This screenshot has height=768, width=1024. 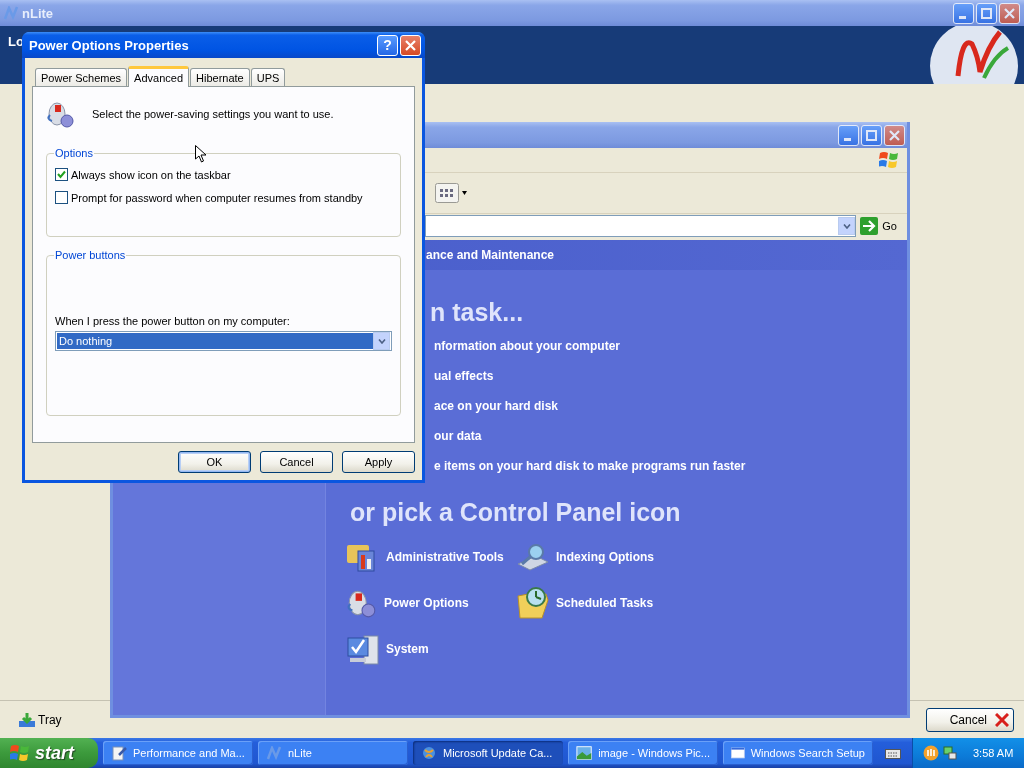 What do you see at coordinates (159, 76) in the screenshot?
I see `tab: Advanced` at bounding box center [159, 76].